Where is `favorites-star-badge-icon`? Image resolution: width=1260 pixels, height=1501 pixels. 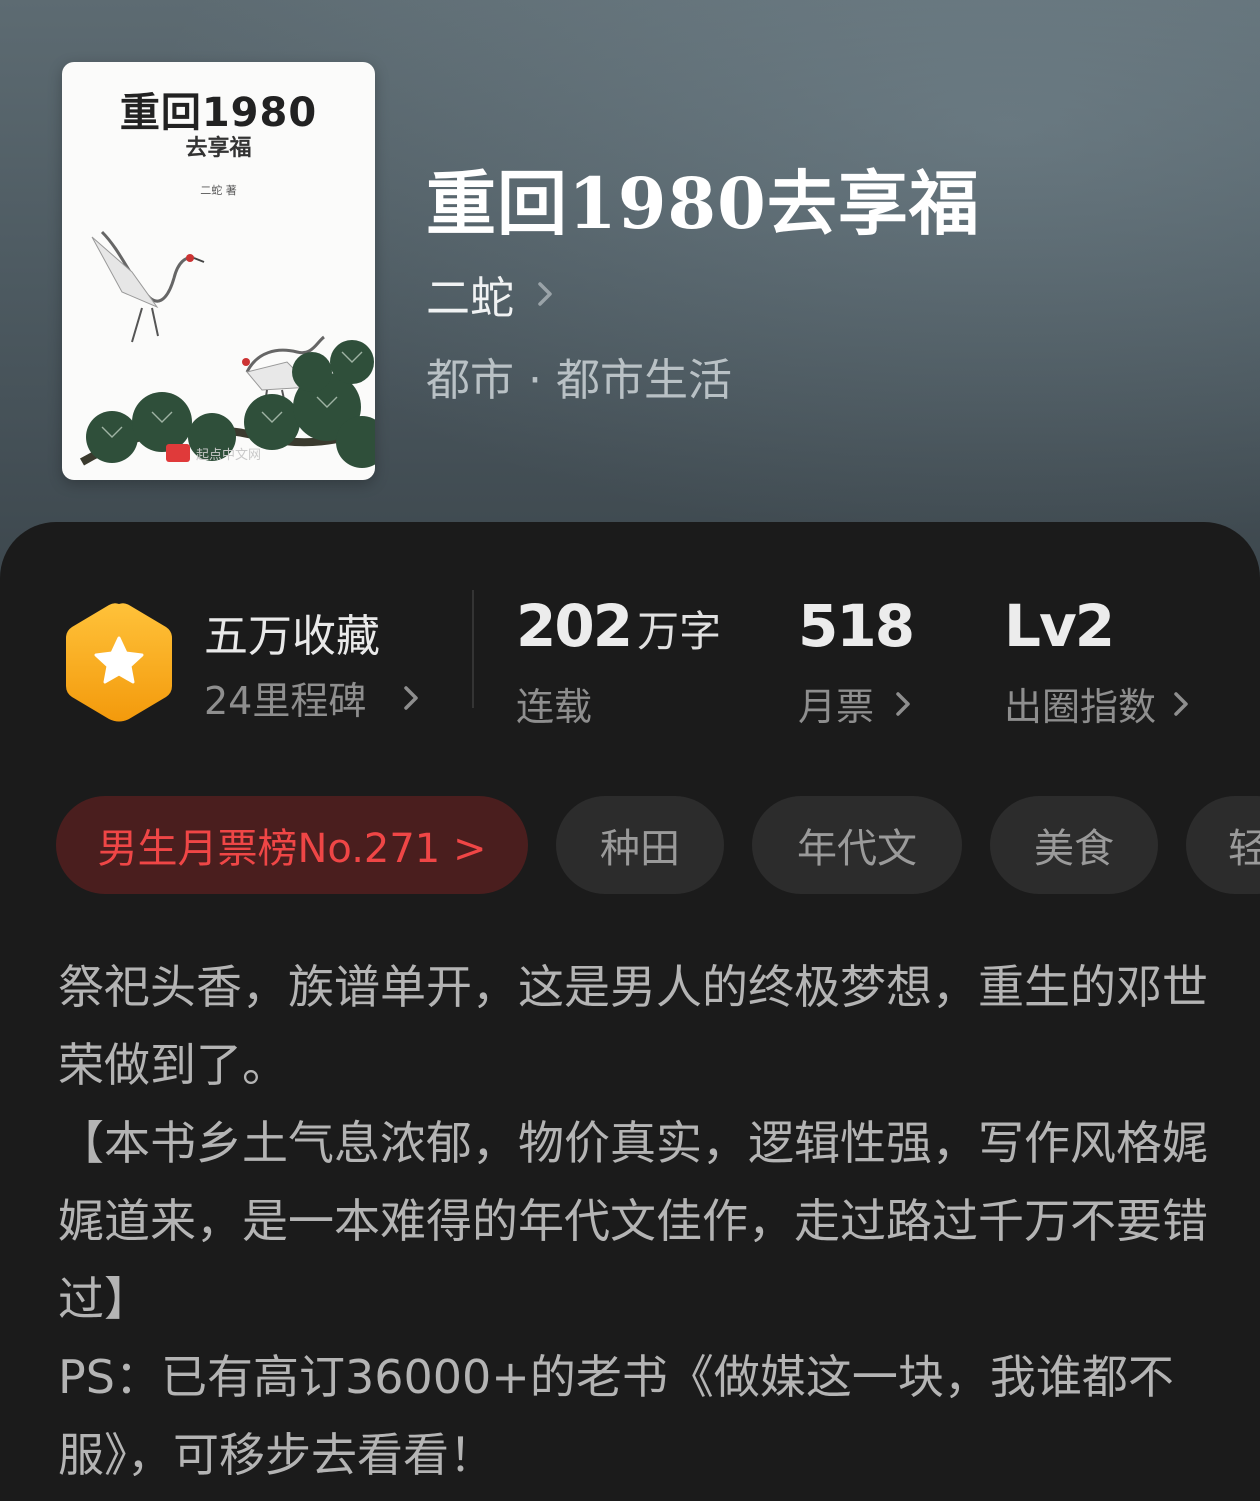 favorites-star-badge-icon is located at coordinates (119, 662).